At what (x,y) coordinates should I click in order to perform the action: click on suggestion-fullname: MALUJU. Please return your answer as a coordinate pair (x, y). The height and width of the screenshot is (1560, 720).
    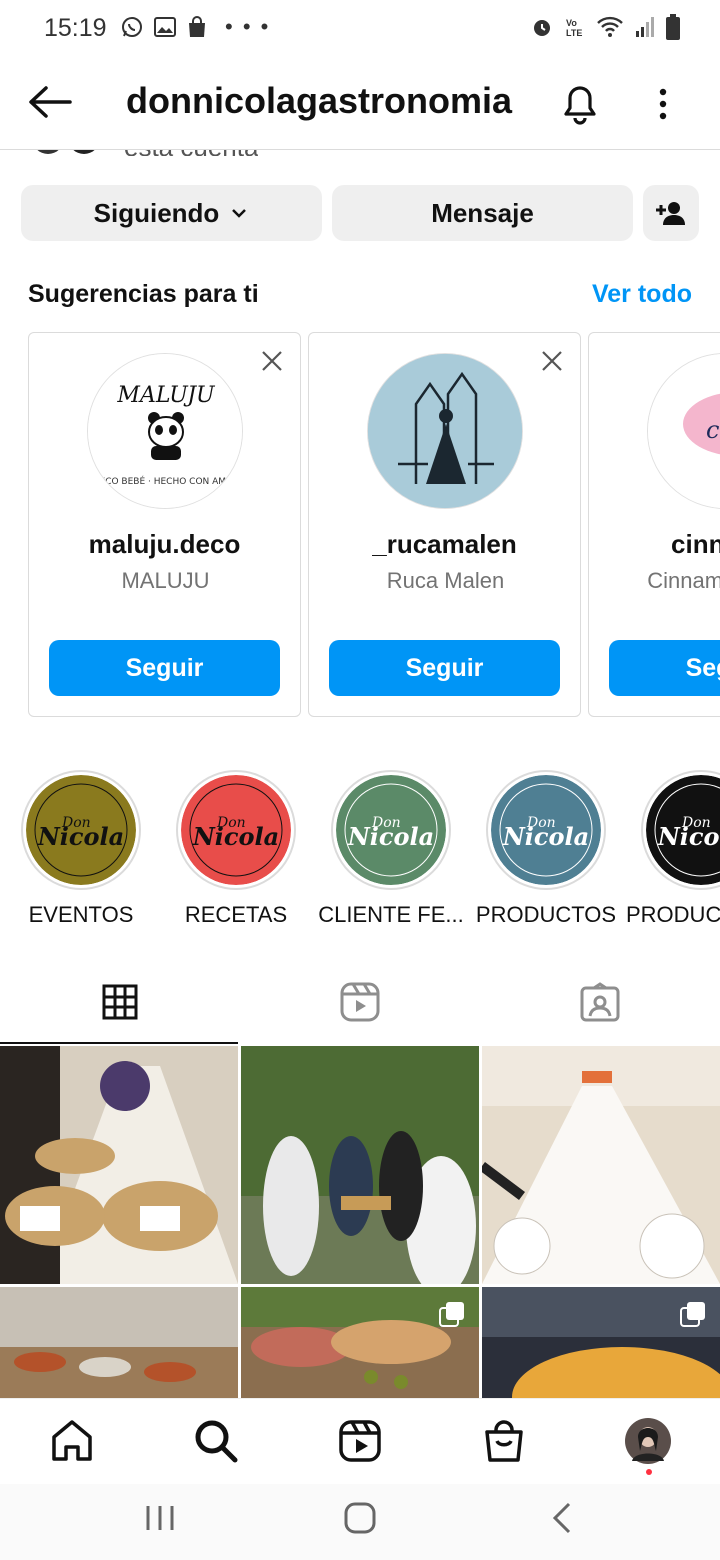
    Looking at the image, I should click on (165, 580).